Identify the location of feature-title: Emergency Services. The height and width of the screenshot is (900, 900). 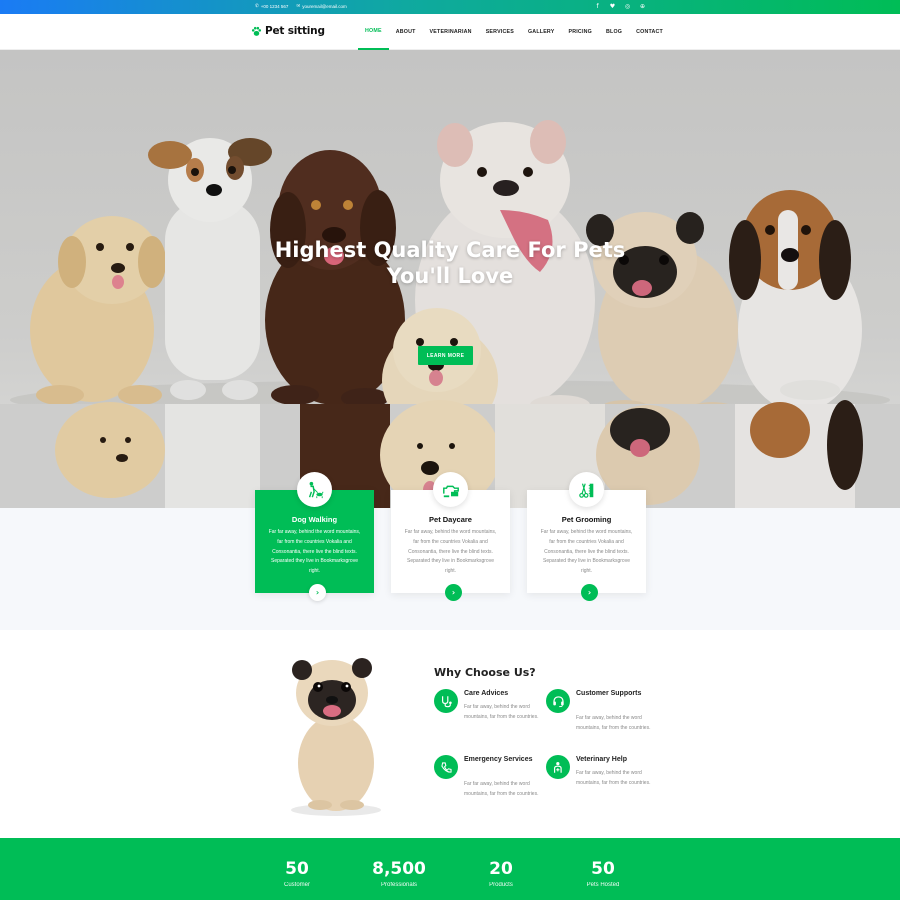
(498, 759).